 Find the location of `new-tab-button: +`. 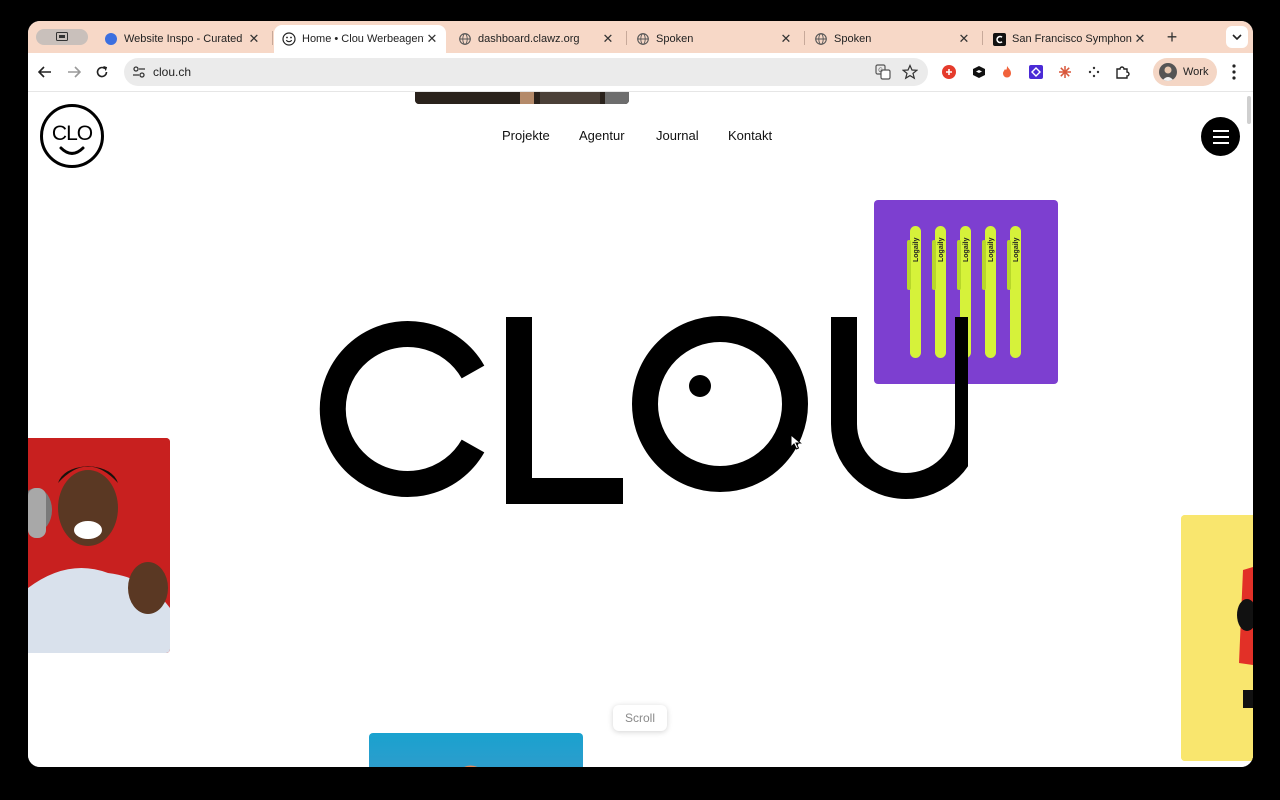

new-tab-button: + is located at coordinates (1172, 37).